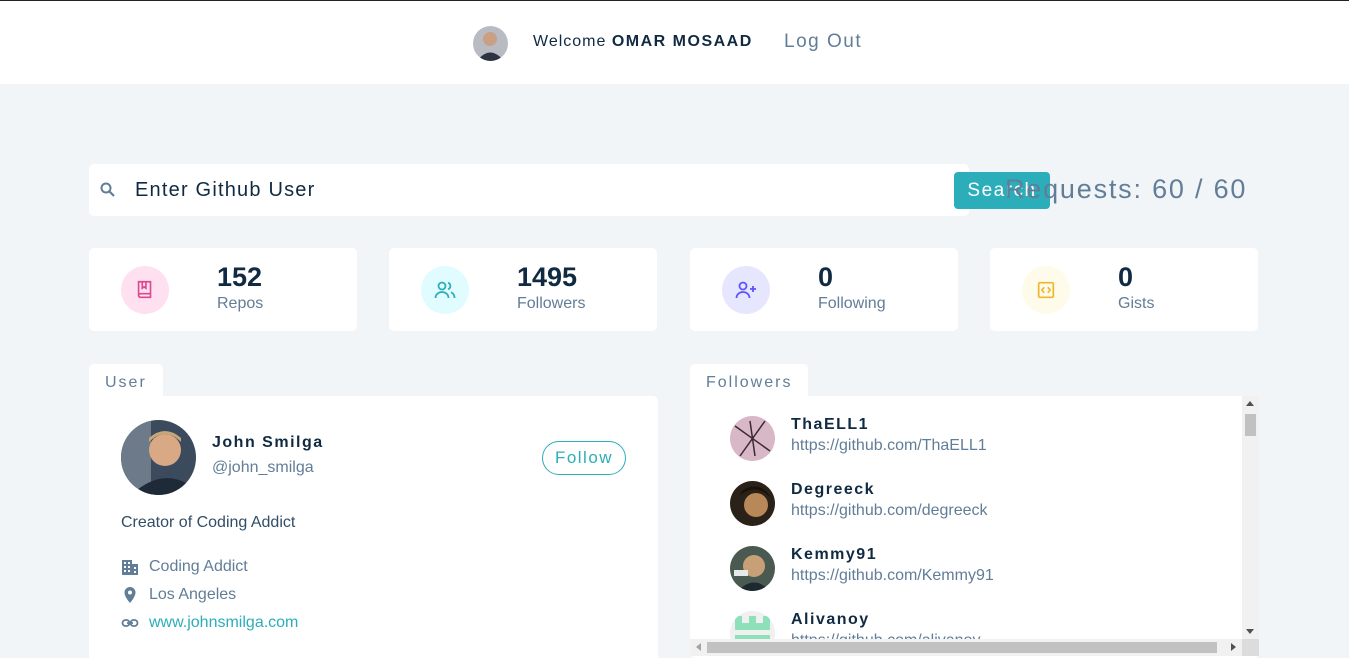 Image resolution: width=1349 pixels, height=658 pixels. Describe the element at coordinates (108, 190) in the screenshot. I see `search-icon` at that location.